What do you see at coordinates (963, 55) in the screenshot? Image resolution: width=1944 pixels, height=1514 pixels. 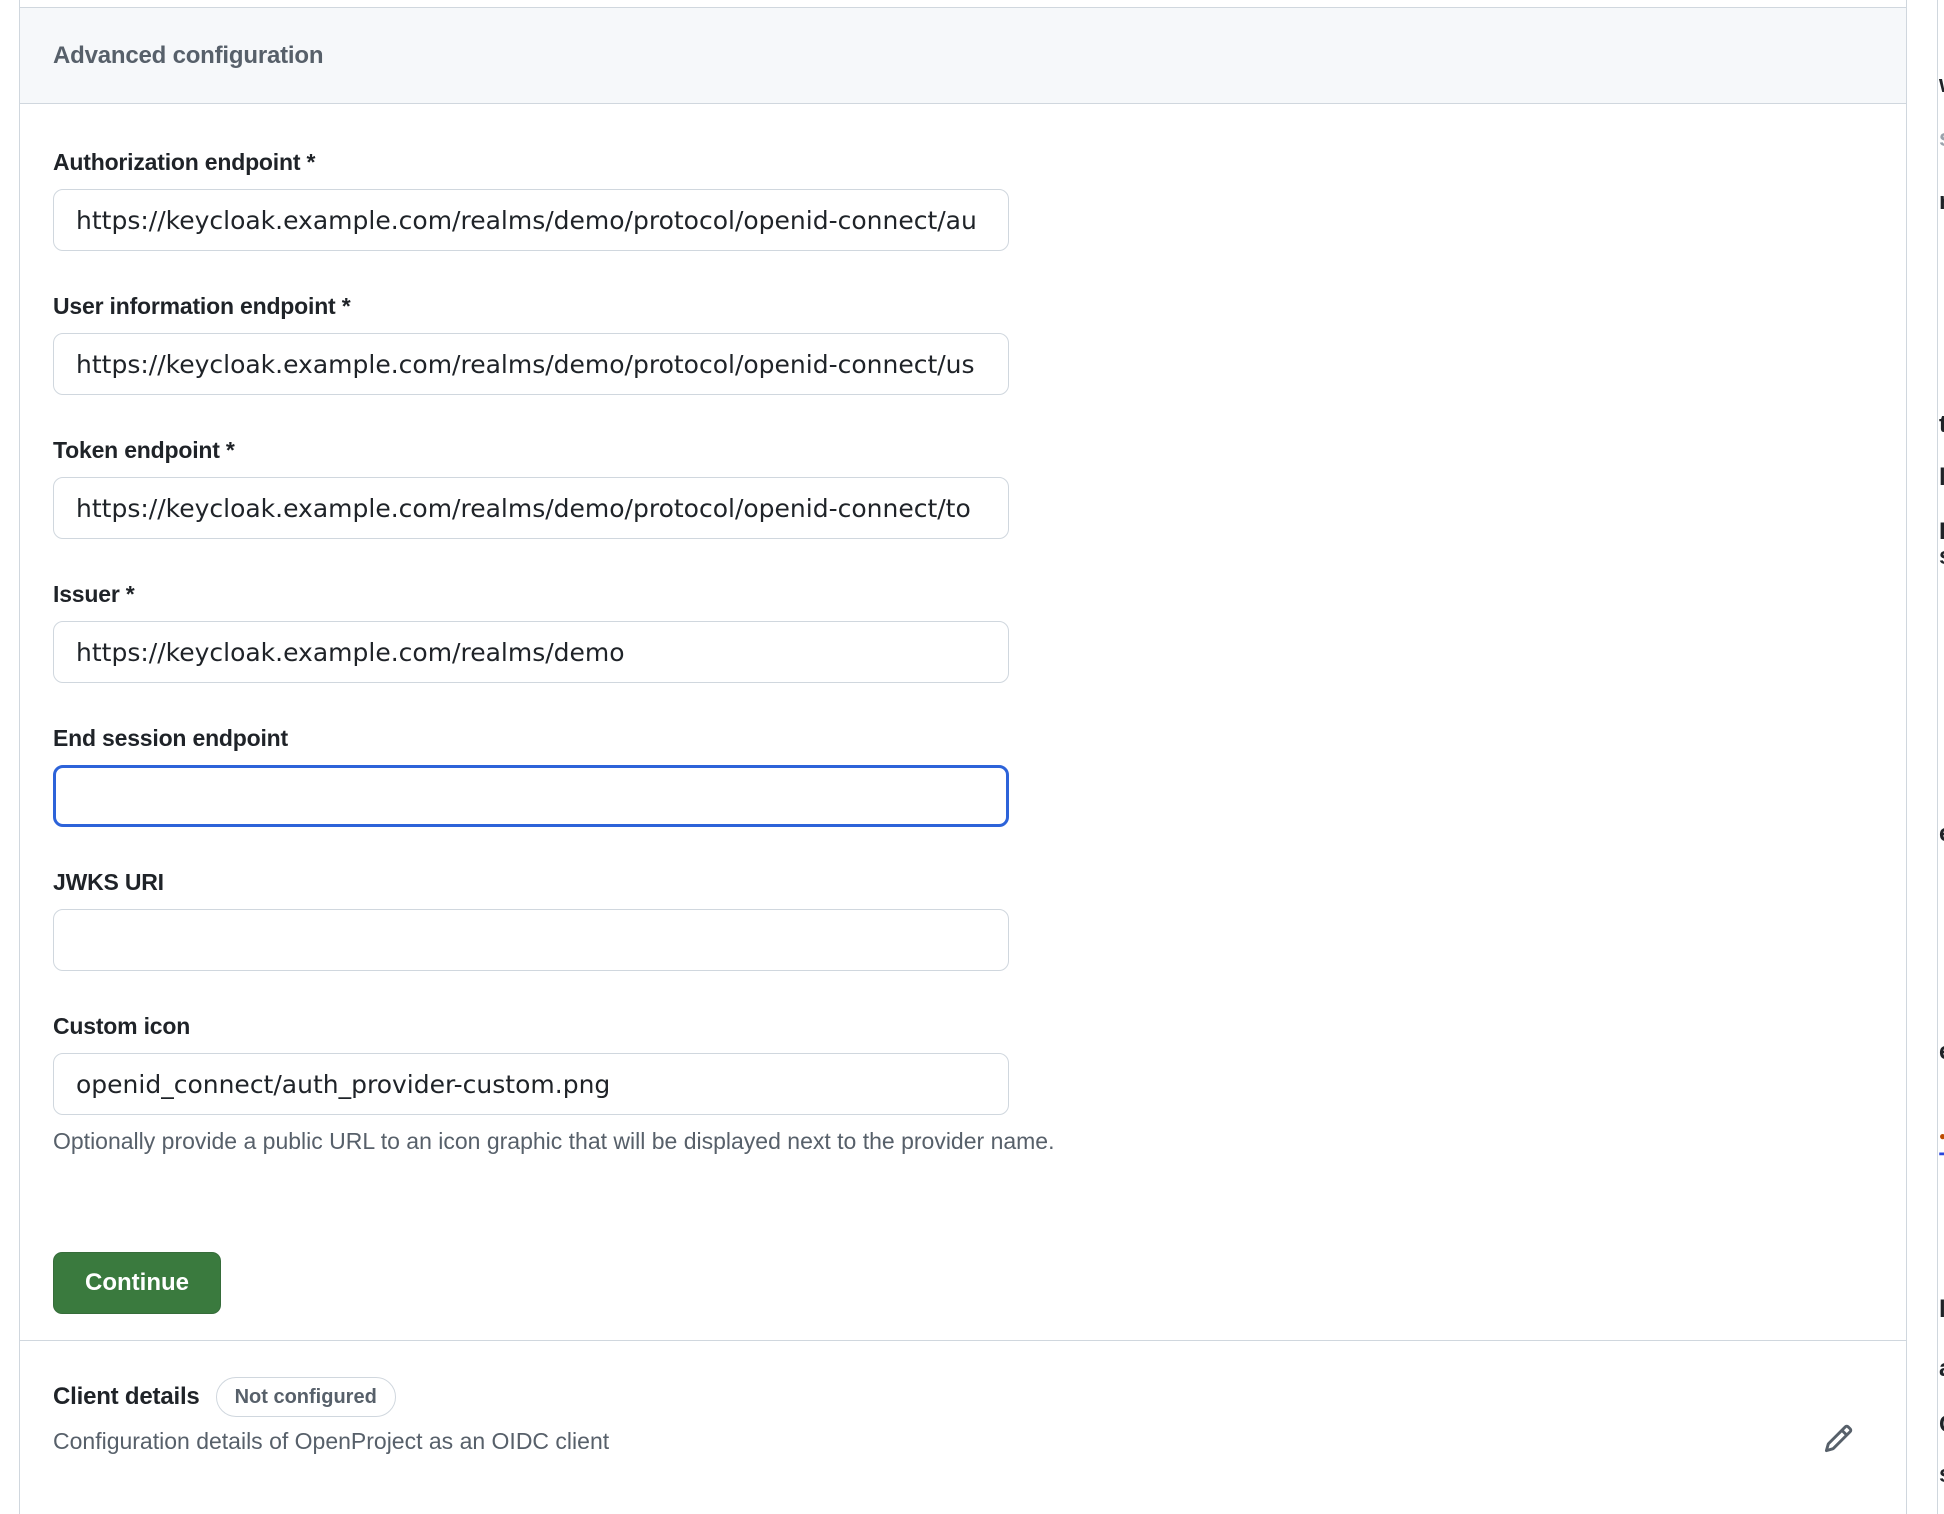 I see `advanced-configuration-header: Advanced configuration` at bounding box center [963, 55].